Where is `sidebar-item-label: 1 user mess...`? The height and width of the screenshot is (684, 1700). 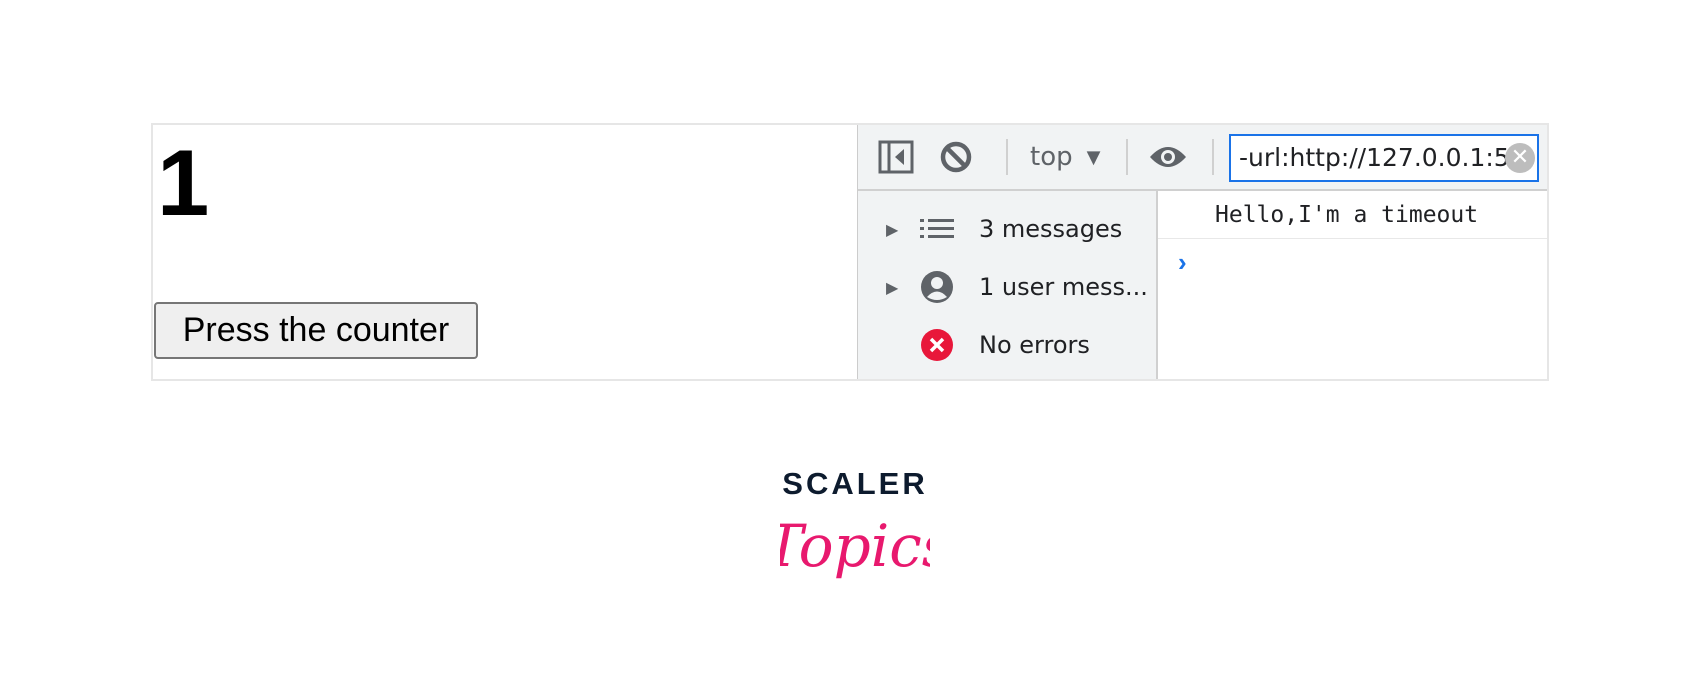
sidebar-item-label: 1 user mess... is located at coordinates (1063, 287).